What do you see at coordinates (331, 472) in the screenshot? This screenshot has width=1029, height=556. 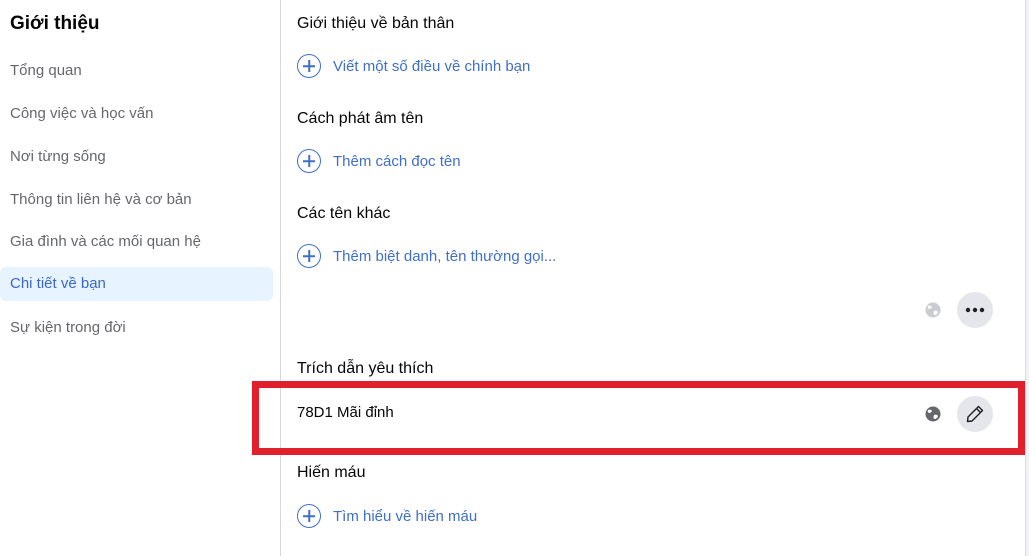 I see `section-title-blood-donation: Hiến máu` at bounding box center [331, 472].